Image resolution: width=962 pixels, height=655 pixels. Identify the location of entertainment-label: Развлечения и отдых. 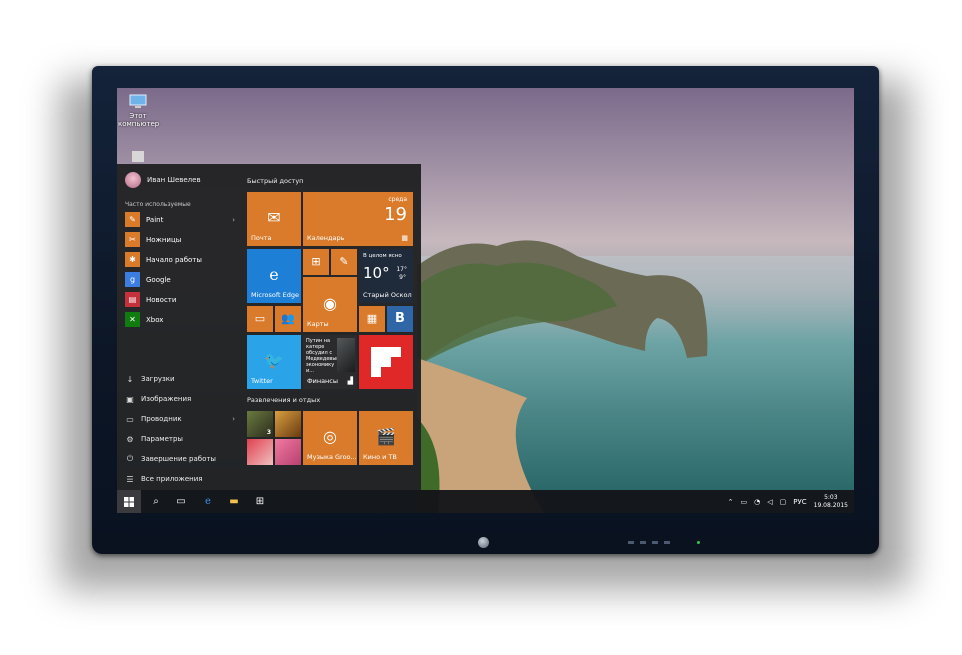
(284, 400).